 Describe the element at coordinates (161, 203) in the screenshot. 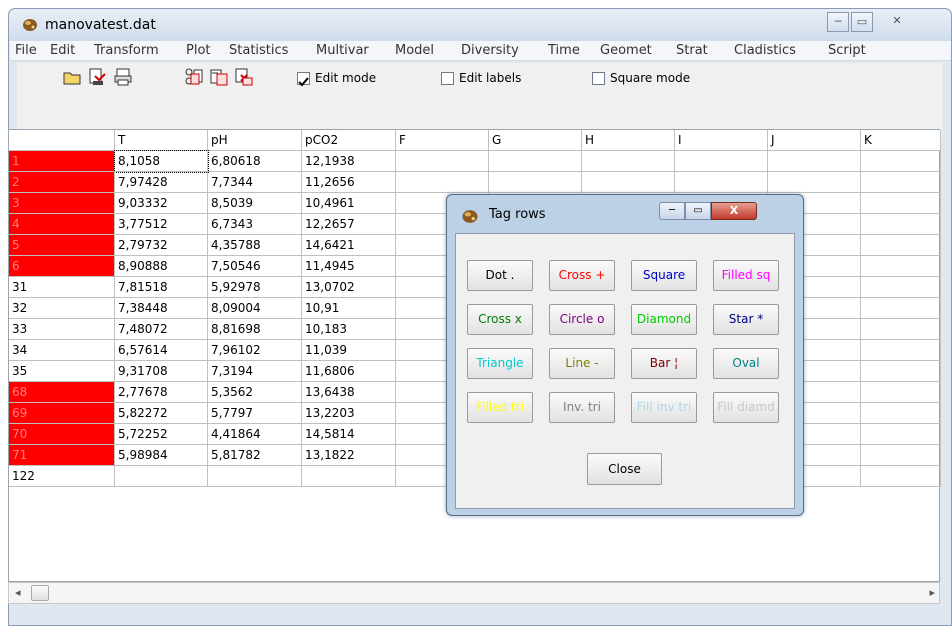

I see `table-cell: 9,03332` at that location.